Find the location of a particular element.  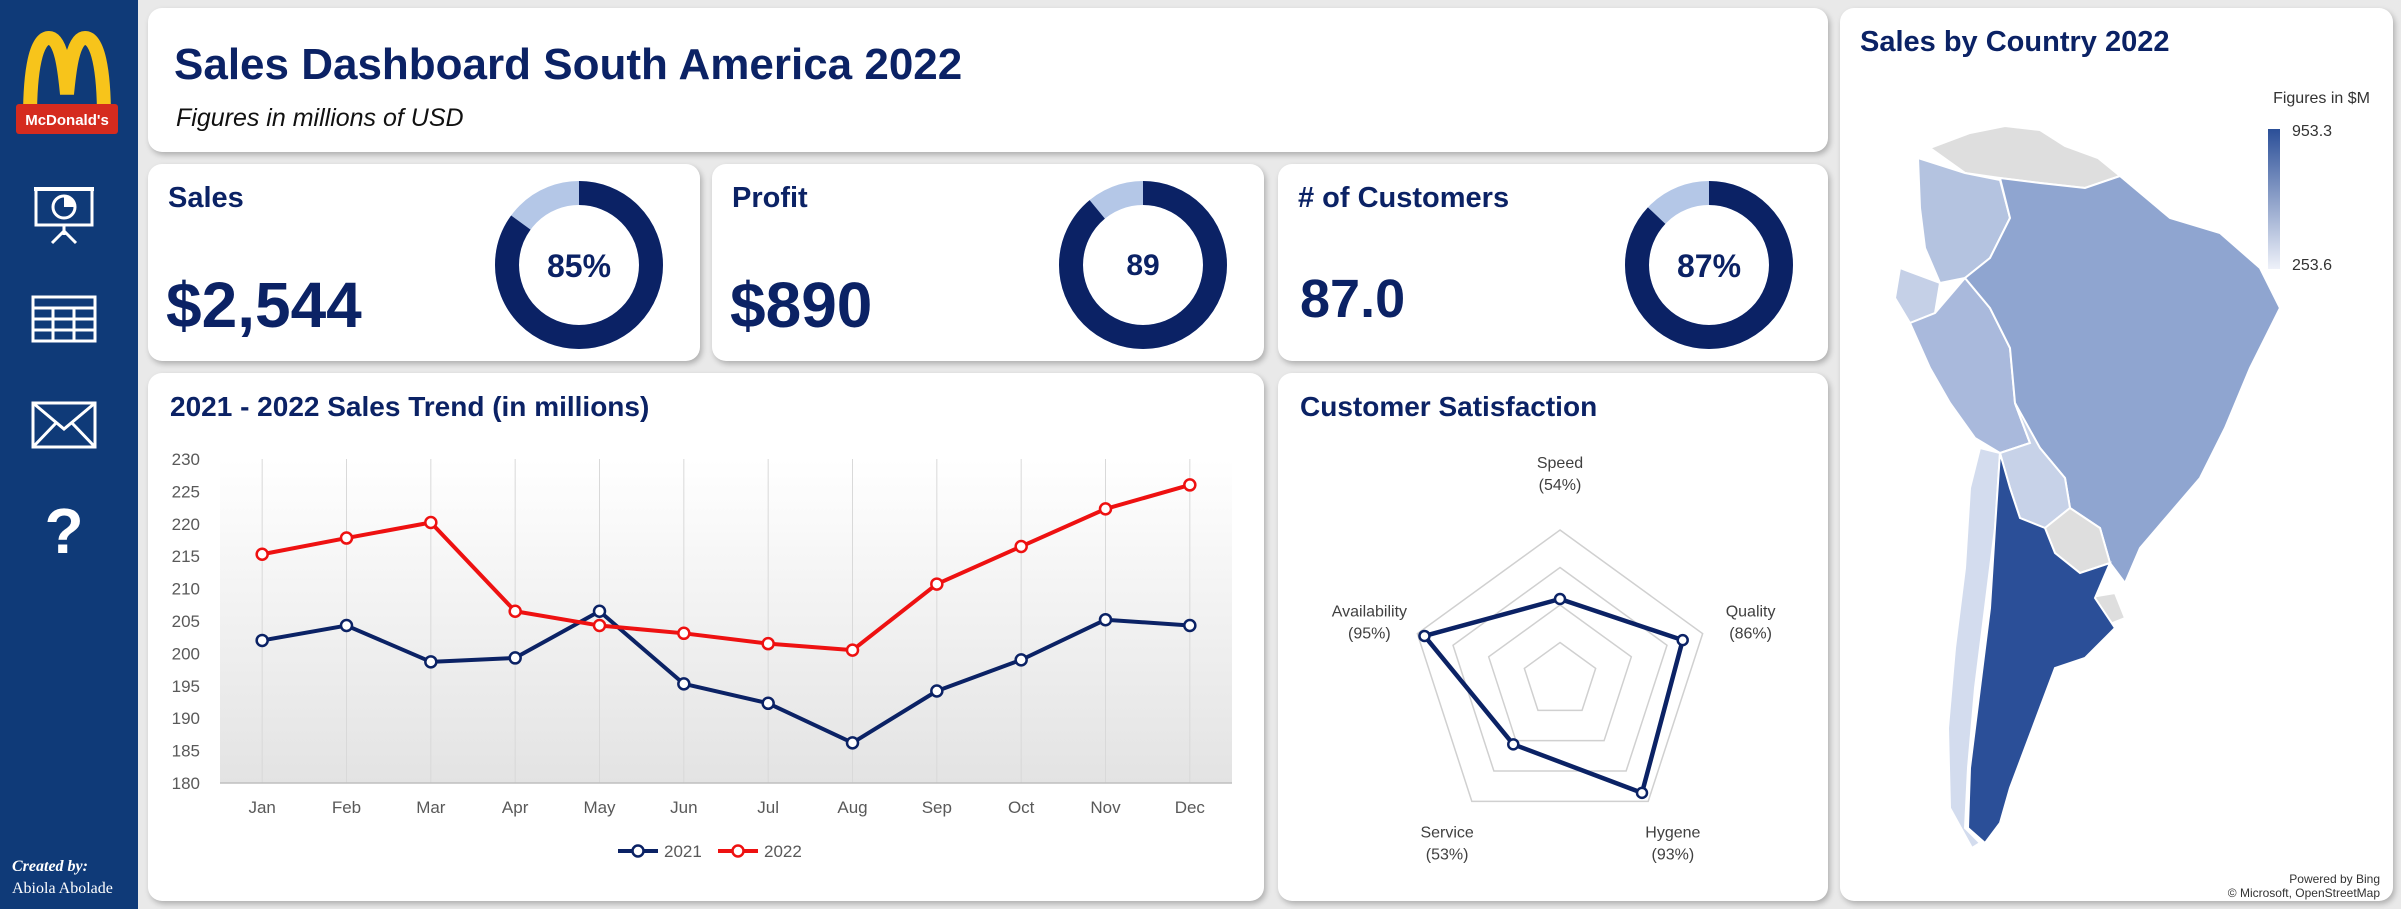

map-legend-title: Figures in $M is located at coordinates (2321, 98).